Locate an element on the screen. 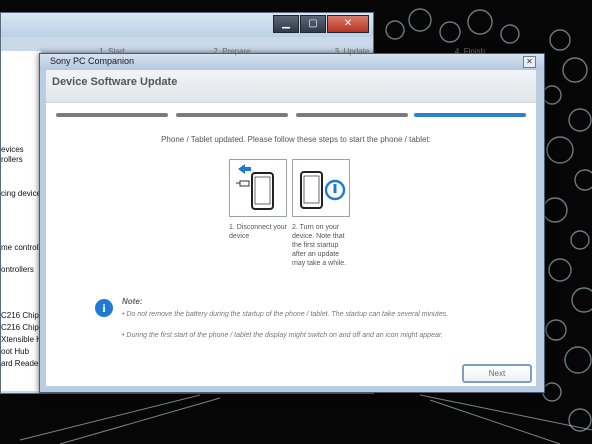 This screenshot has width=592, height=444. step-prepare-label: 2. Prepare is located at coordinates (232, 51).